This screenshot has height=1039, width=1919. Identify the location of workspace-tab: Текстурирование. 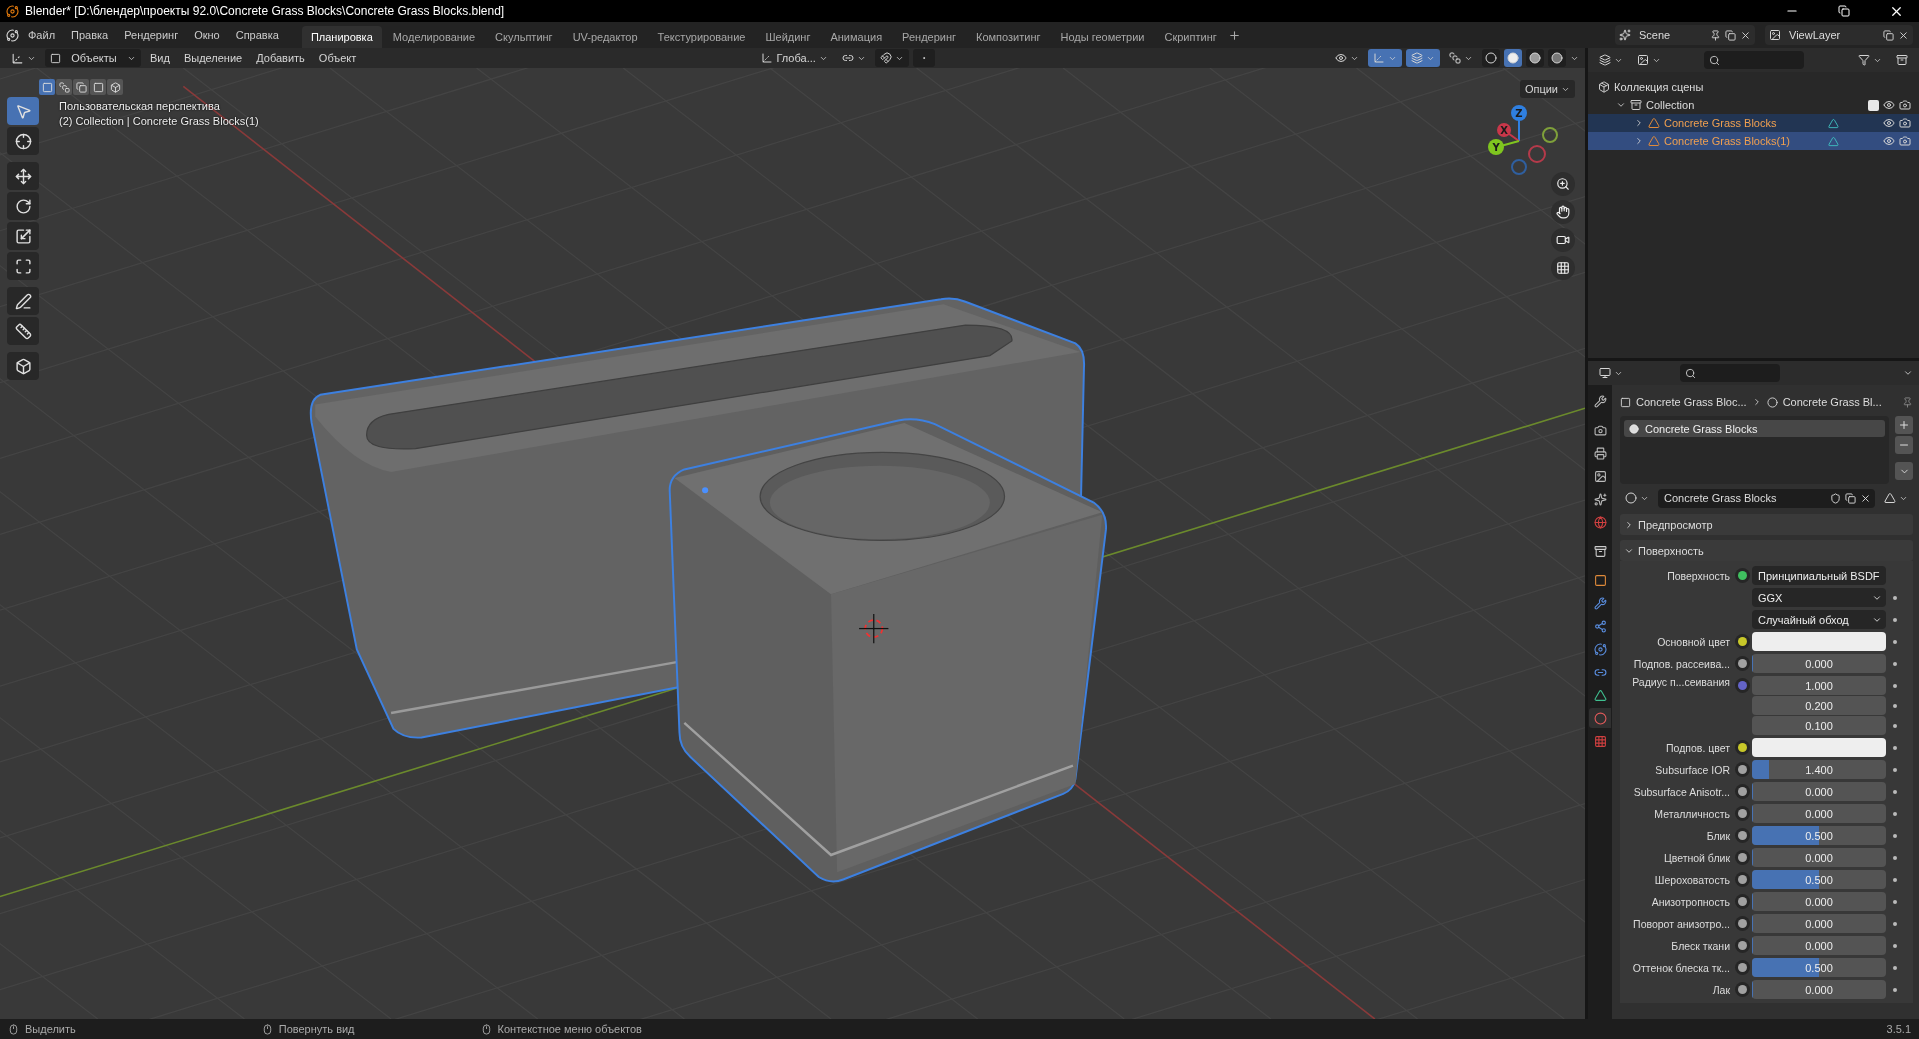
(701, 37).